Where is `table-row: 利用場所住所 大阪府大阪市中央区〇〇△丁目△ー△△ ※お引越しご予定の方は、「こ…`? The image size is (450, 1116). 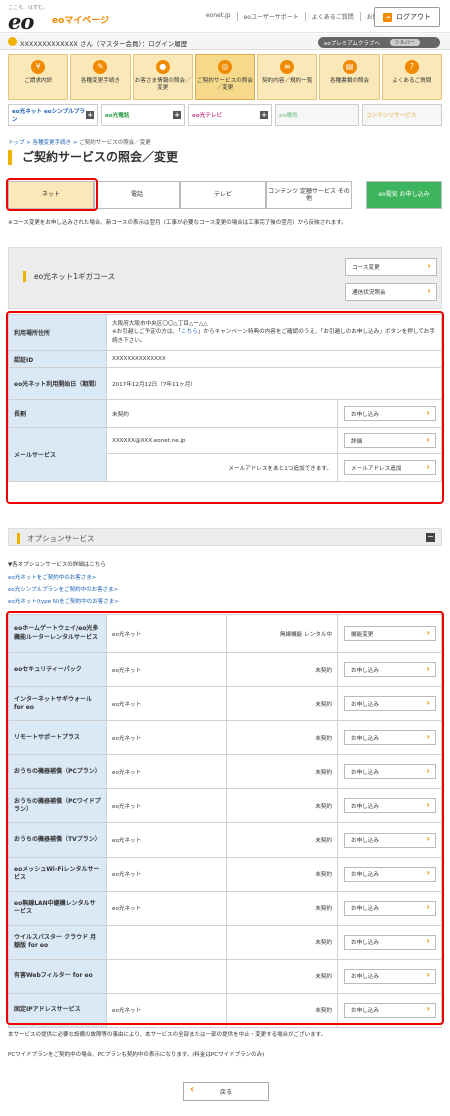 table-row: 利用場所住所 大阪府大阪市中央区〇〇△丁目△ー△△ ※お引越しご予定の方は、「こ… is located at coordinates (225, 332).